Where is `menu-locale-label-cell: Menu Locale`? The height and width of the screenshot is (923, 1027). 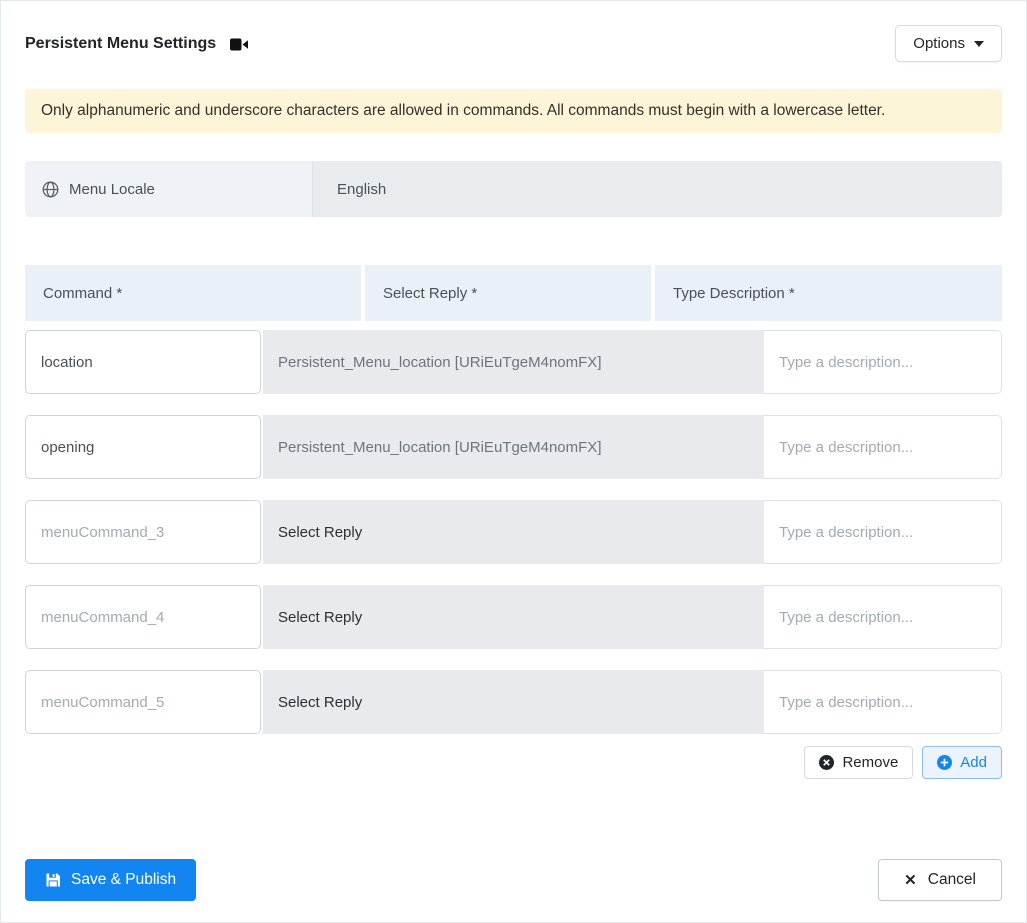 menu-locale-label-cell: Menu Locale is located at coordinates (169, 189).